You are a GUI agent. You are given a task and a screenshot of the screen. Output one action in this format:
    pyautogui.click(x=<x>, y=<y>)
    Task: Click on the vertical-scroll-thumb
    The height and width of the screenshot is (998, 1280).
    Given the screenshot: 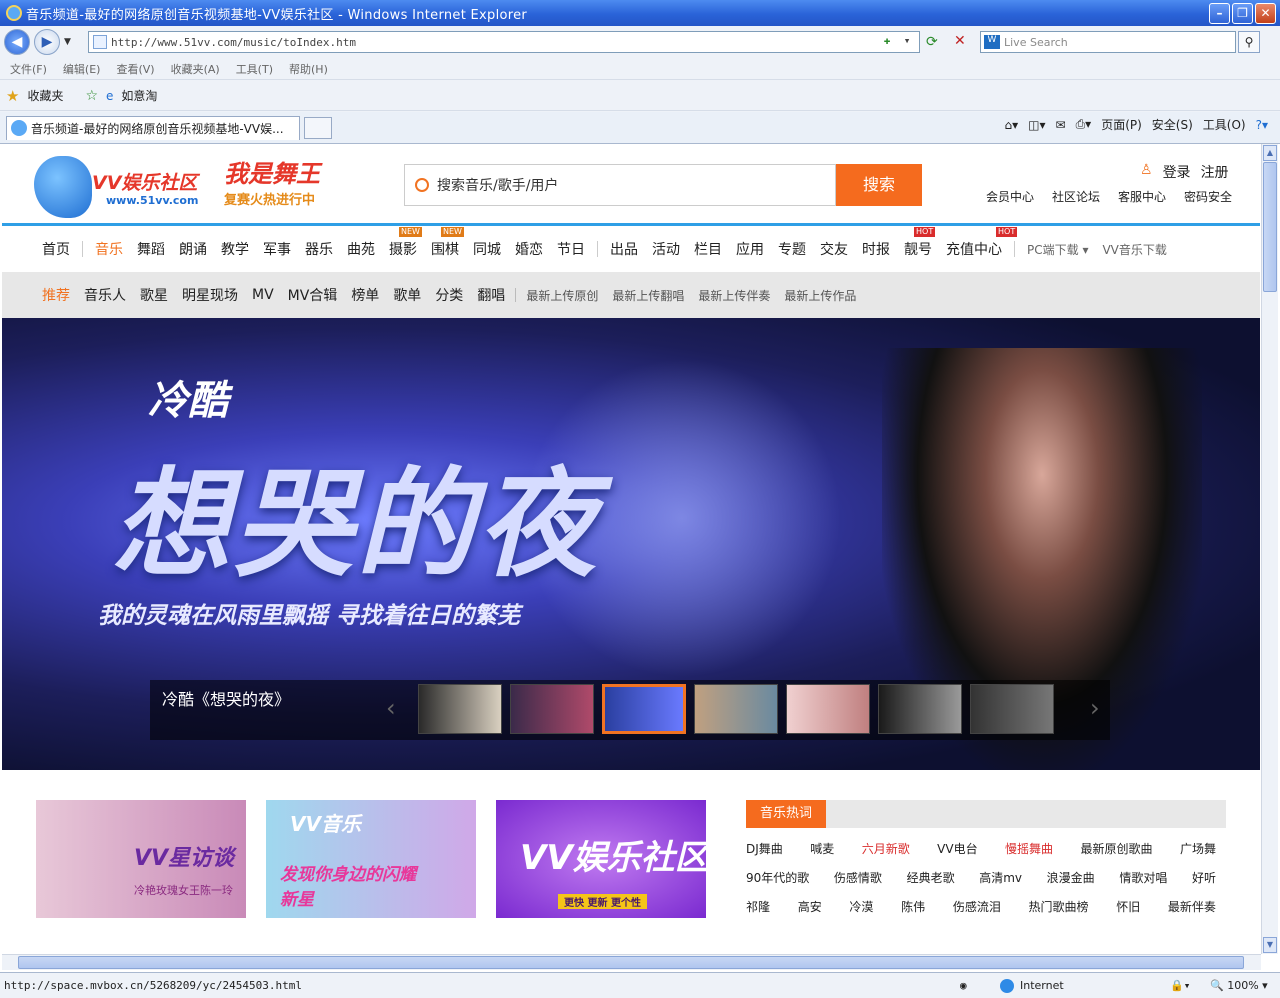 What is the action you would take?
    pyautogui.click(x=1270, y=227)
    